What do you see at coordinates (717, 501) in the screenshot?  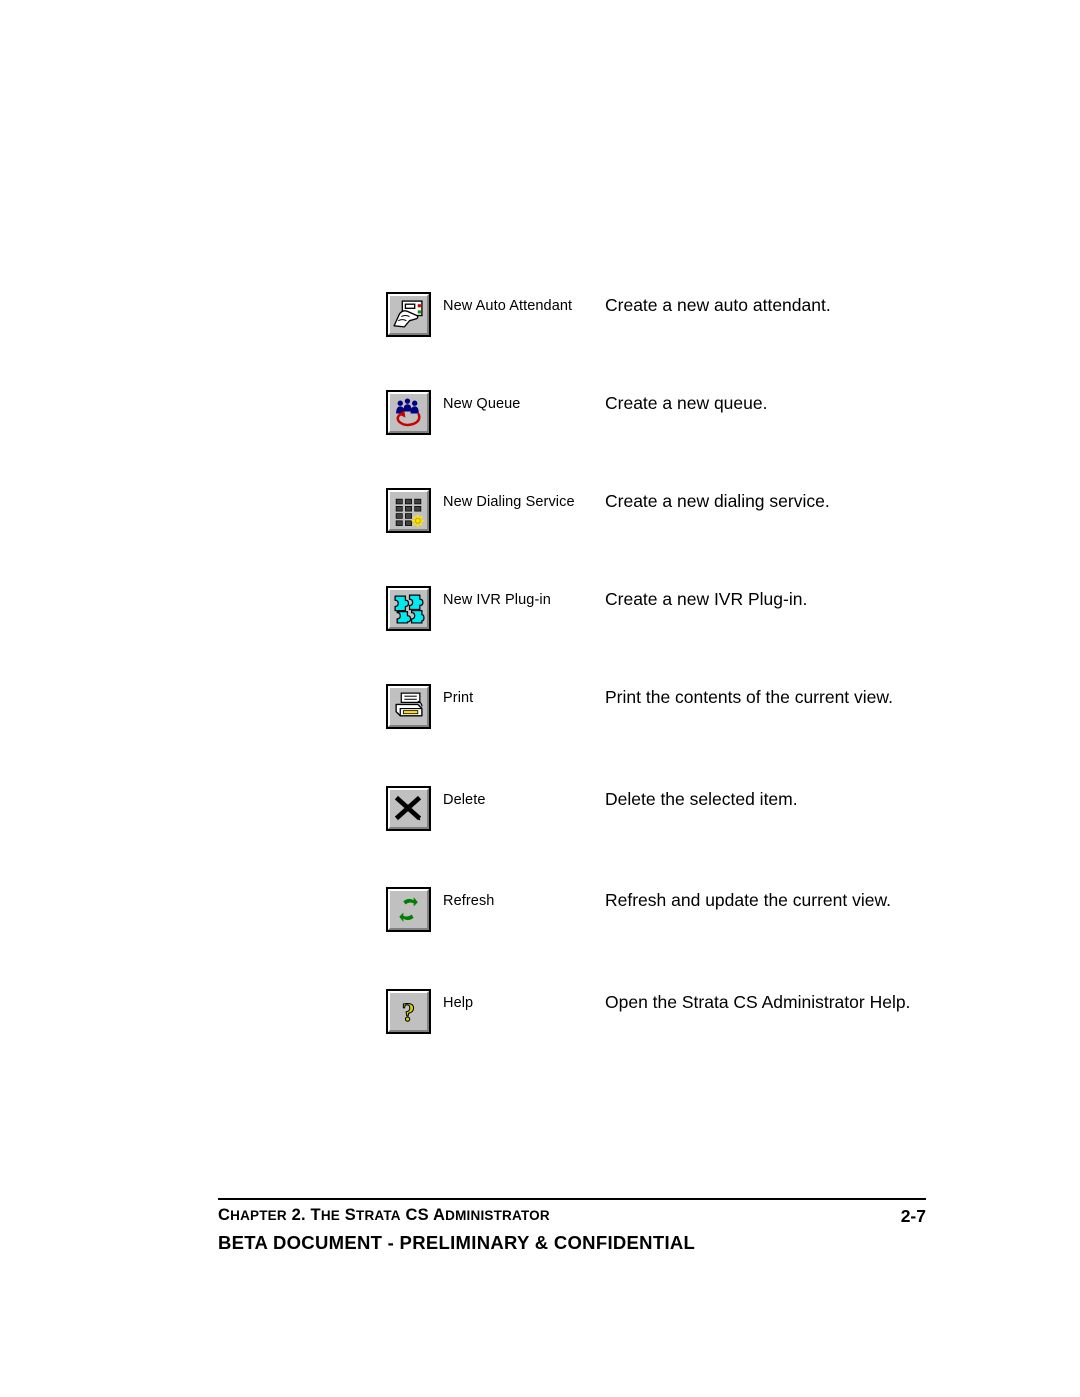 I see `row-description: Create a new dialing service.` at bounding box center [717, 501].